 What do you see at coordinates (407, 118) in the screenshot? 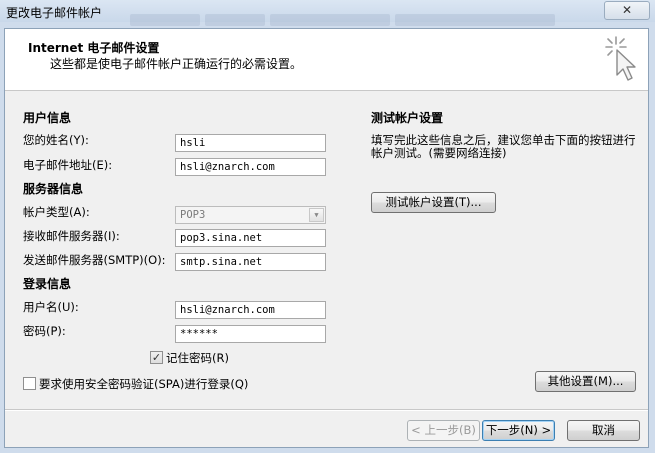
I see `test-settings-heading: 测试帐户设置` at bounding box center [407, 118].